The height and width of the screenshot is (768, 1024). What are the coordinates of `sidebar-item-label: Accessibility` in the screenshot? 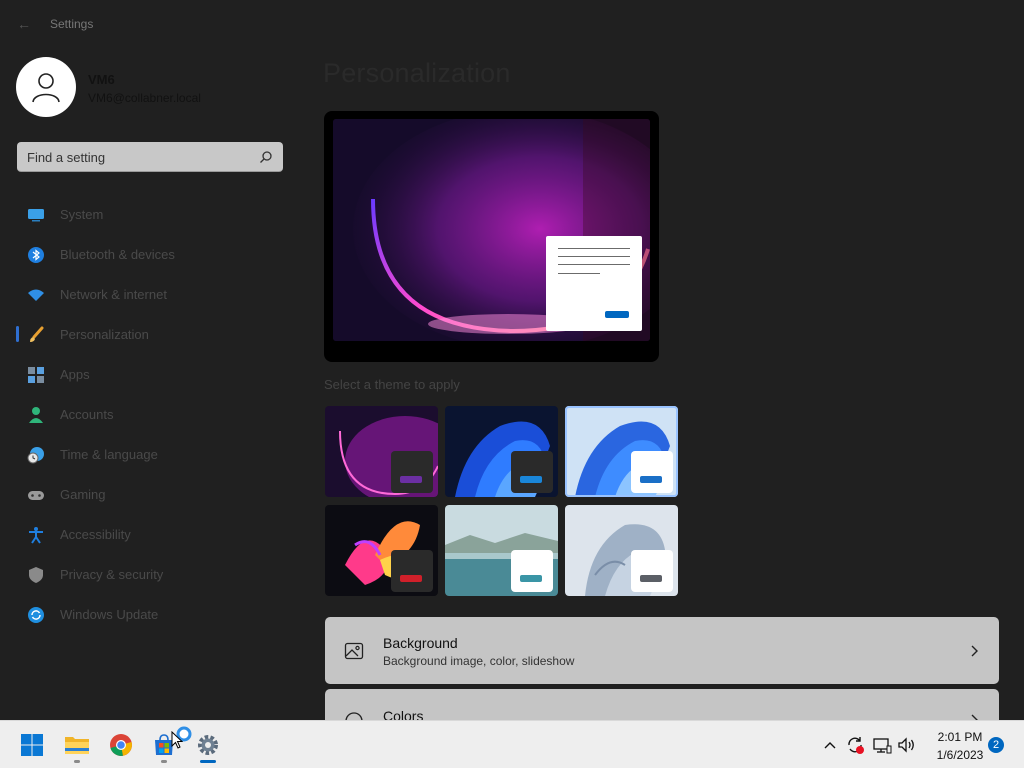 It's located at (95, 534).